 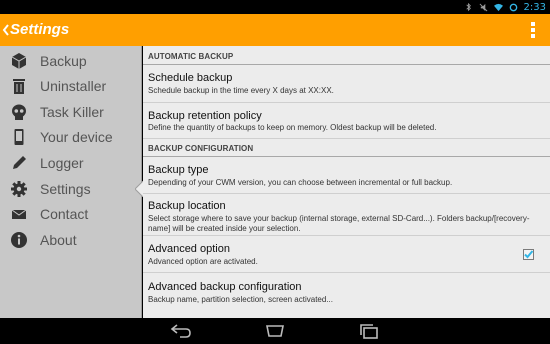 What do you see at coordinates (19, 240) in the screenshot?
I see `info-icon` at bounding box center [19, 240].